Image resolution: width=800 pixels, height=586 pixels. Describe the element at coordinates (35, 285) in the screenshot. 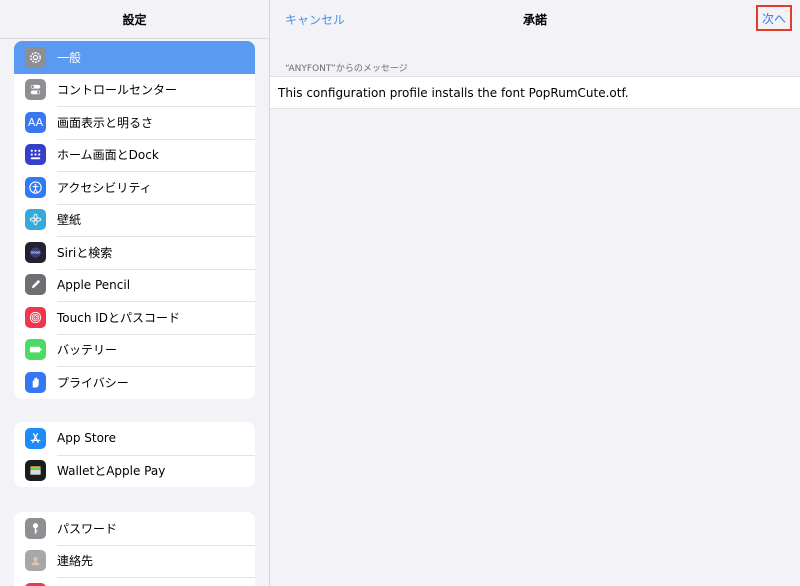

I see `pencil-icon` at that location.